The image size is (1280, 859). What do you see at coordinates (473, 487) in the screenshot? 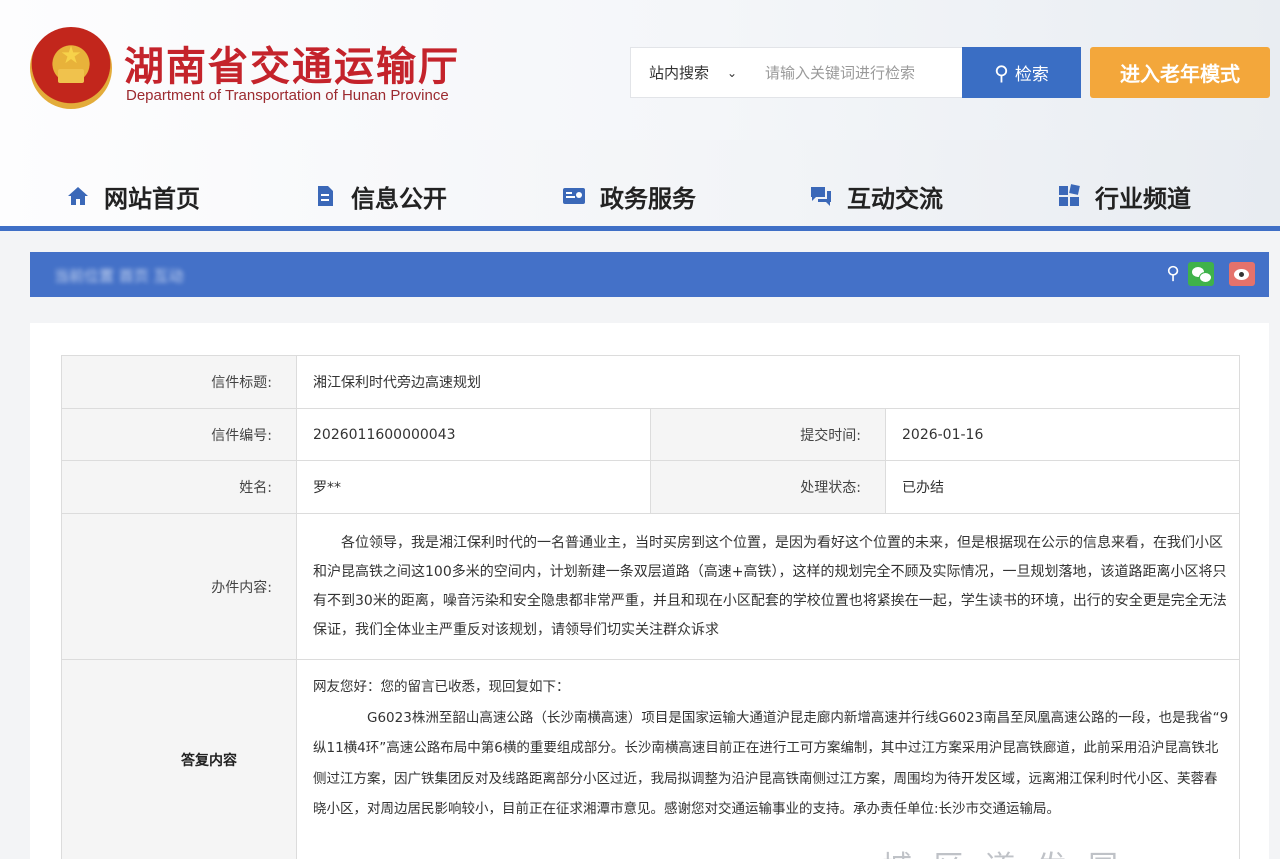
I see `name-value: 罗**` at bounding box center [473, 487].